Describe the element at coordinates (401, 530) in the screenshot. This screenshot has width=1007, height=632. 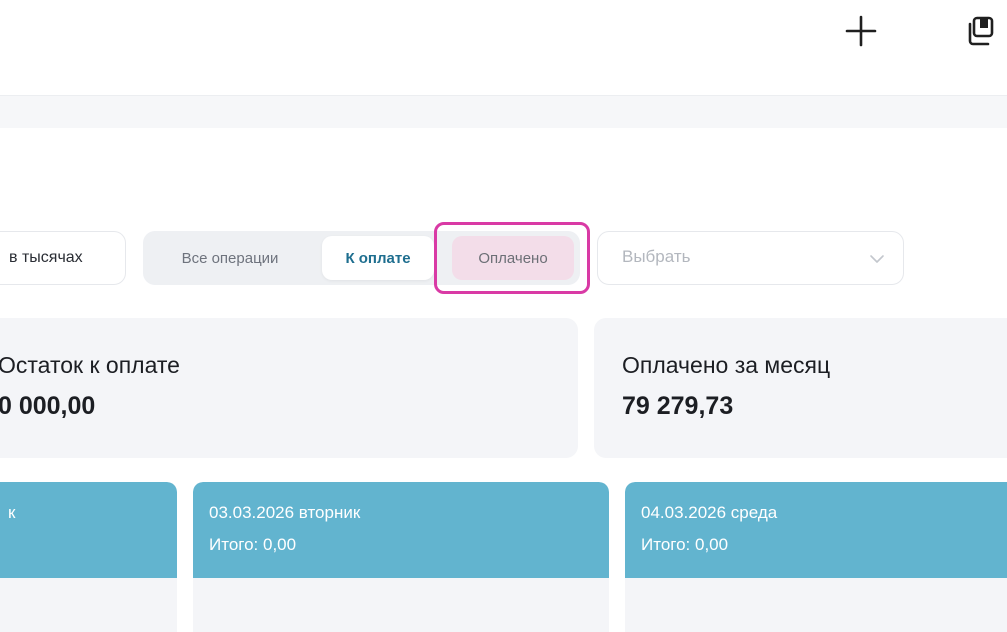
I see `day-header: 03.03.2026 вторник Итого: 0,00` at that location.